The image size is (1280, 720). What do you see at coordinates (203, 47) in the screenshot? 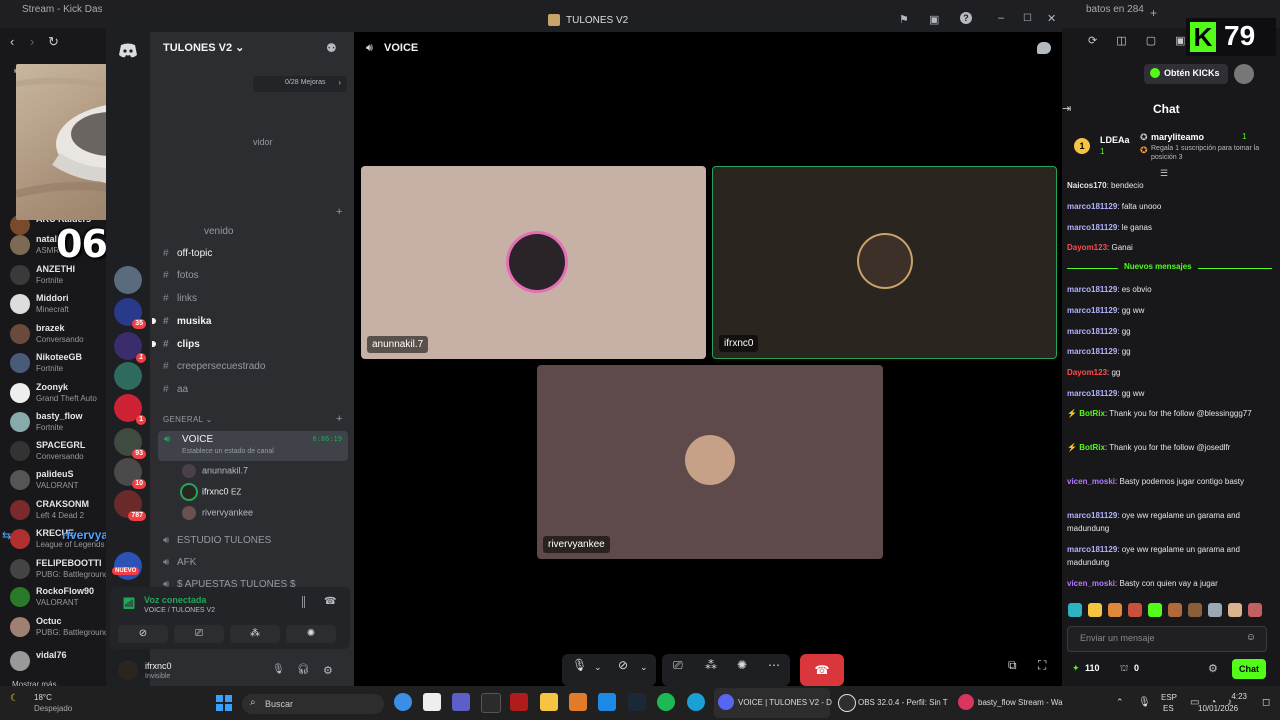
I see `server-name: TULONES V2 ⌄` at bounding box center [203, 47].